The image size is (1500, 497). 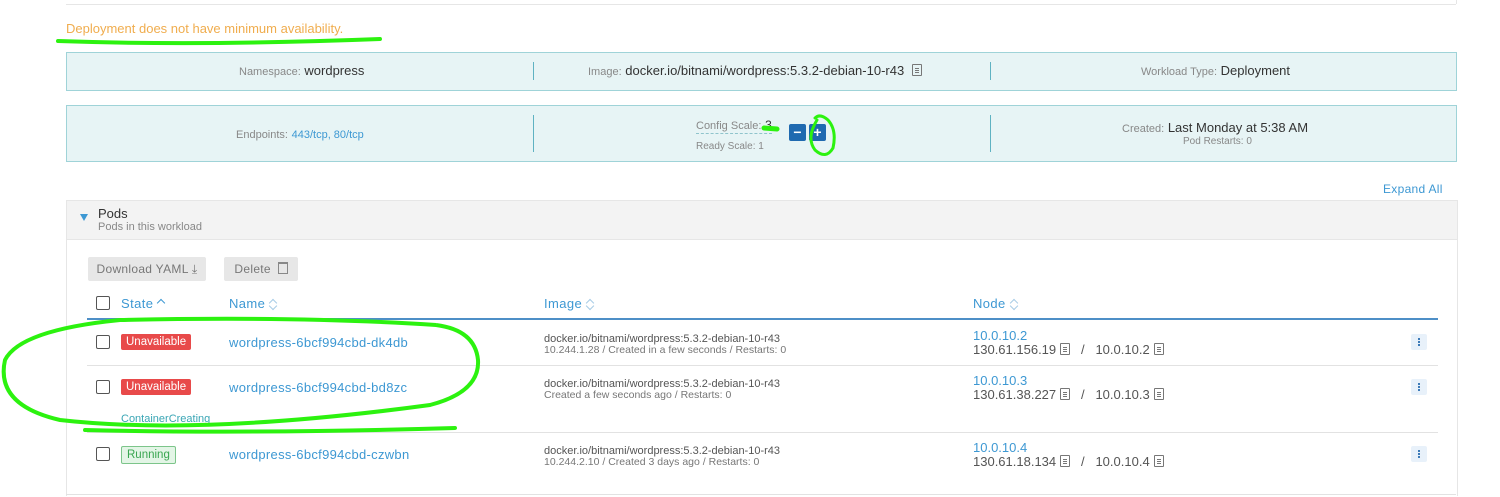 What do you see at coordinates (761, 4) in the screenshot?
I see `top-divider` at bounding box center [761, 4].